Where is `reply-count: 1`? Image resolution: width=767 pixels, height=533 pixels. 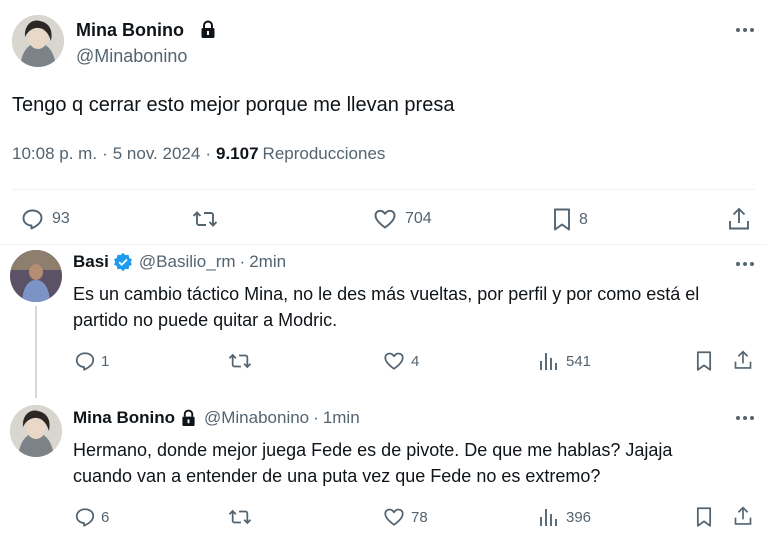
reply-count: 1 is located at coordinates (105, 361).